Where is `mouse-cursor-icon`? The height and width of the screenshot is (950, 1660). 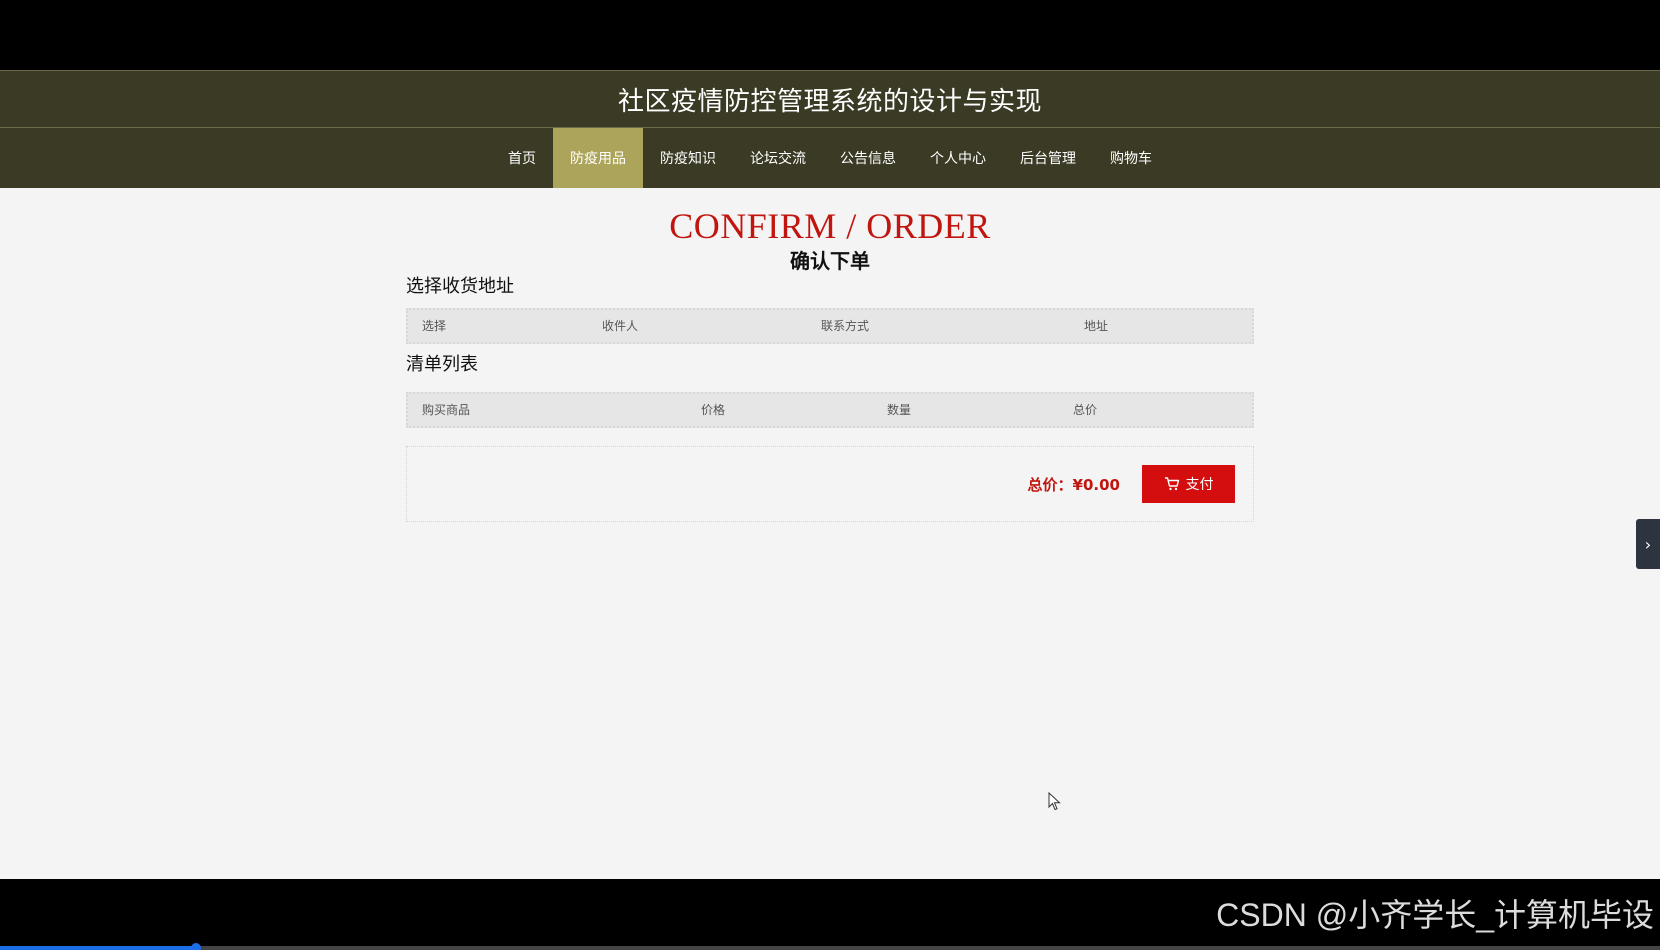
mouse-cursor-icon is located at coordinates (1054, 801).